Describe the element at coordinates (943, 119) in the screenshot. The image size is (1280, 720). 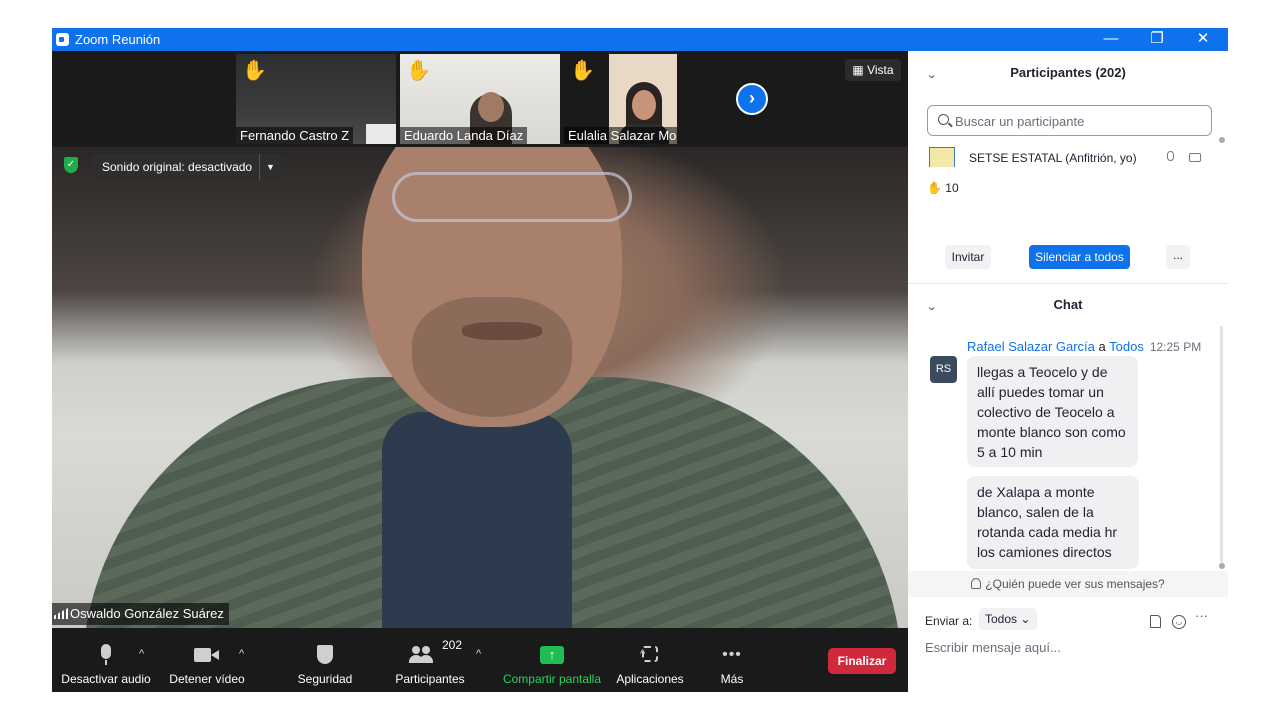
I see `search-icon` at that location.